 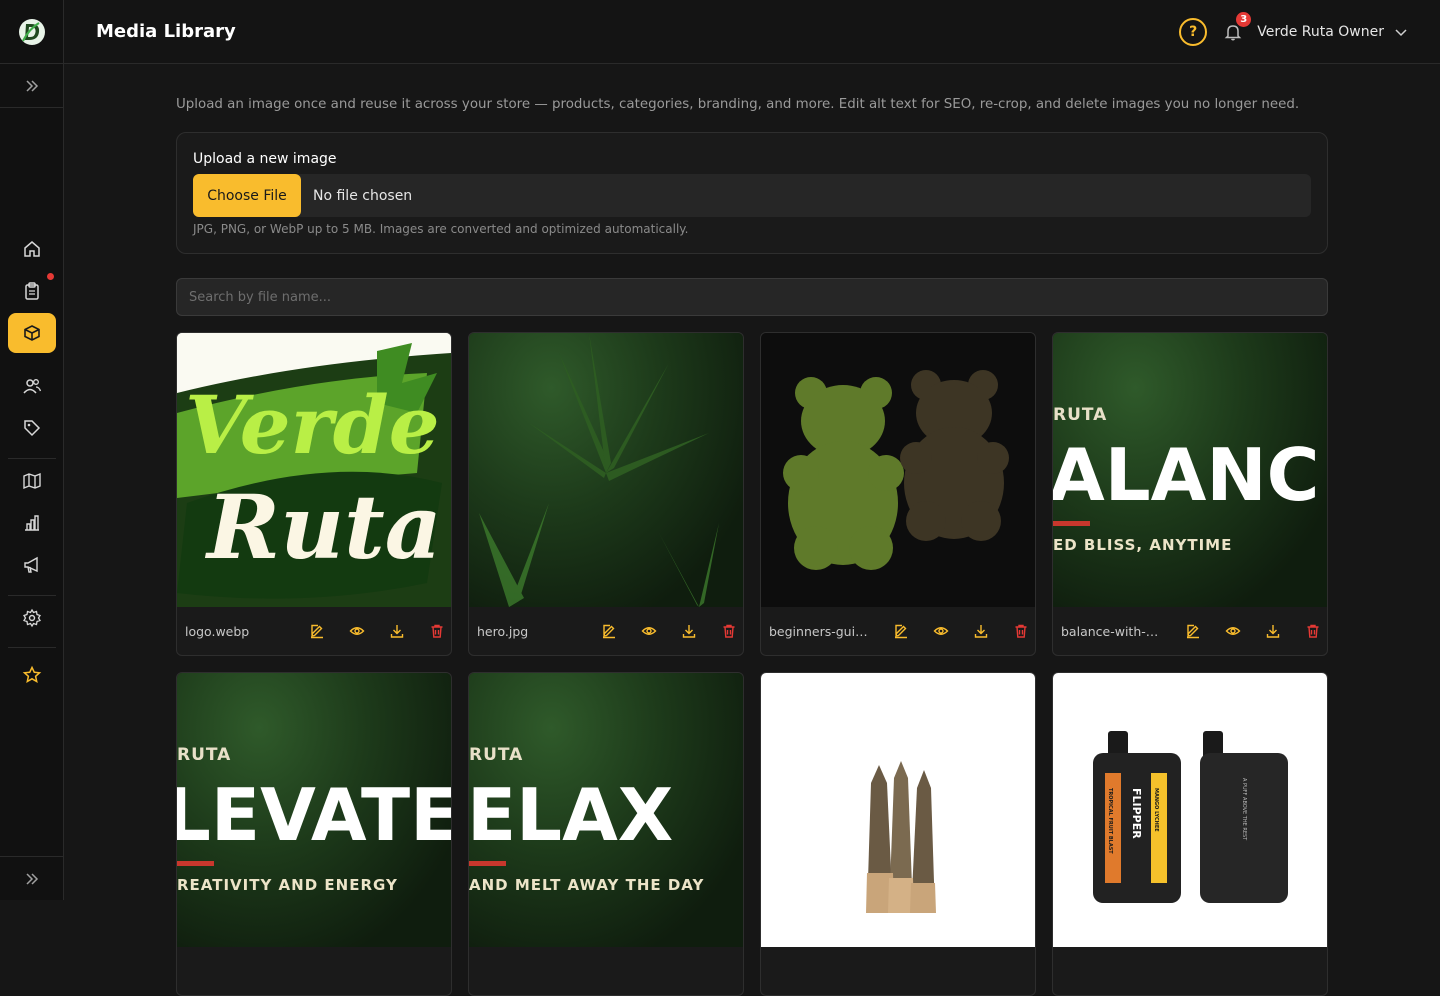 What do you see at coordinates (32, 249) in the screenshot?
I see `sidebar-item-home` at bounding box center [32, 249].